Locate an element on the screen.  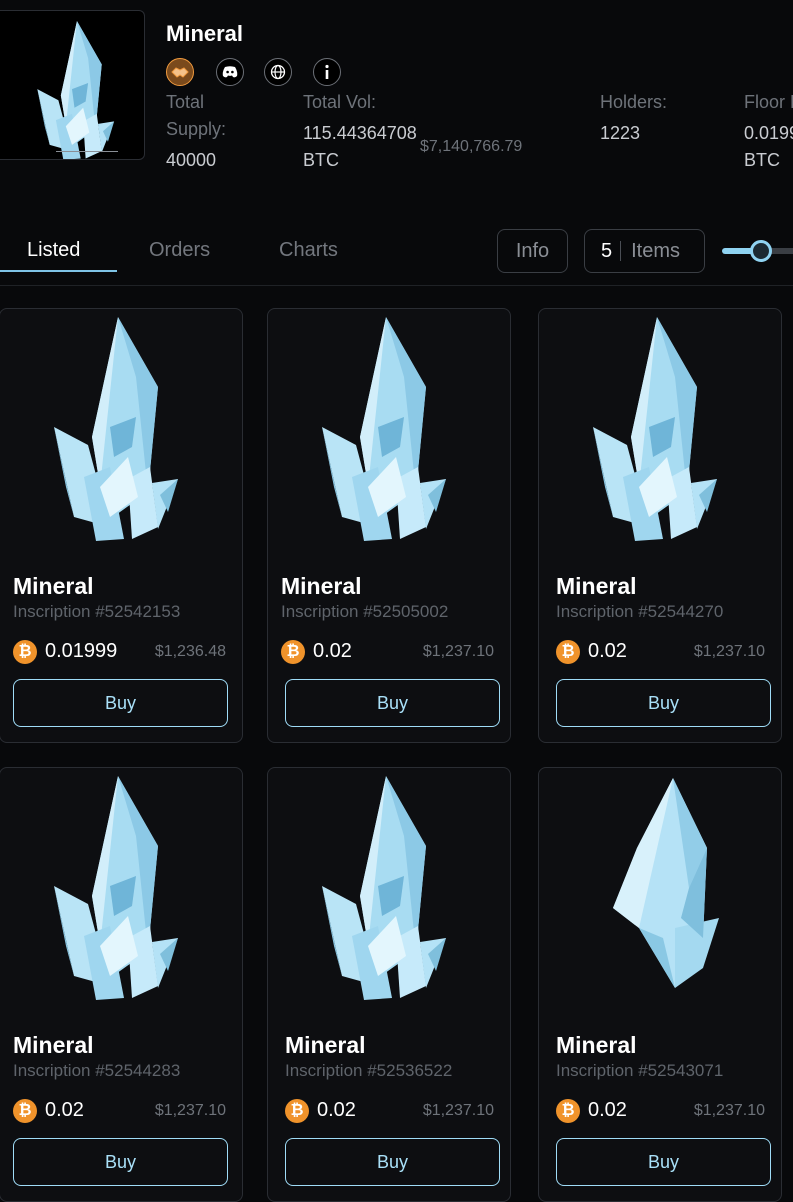
handshake-icon is located at coordinates (180, 72).